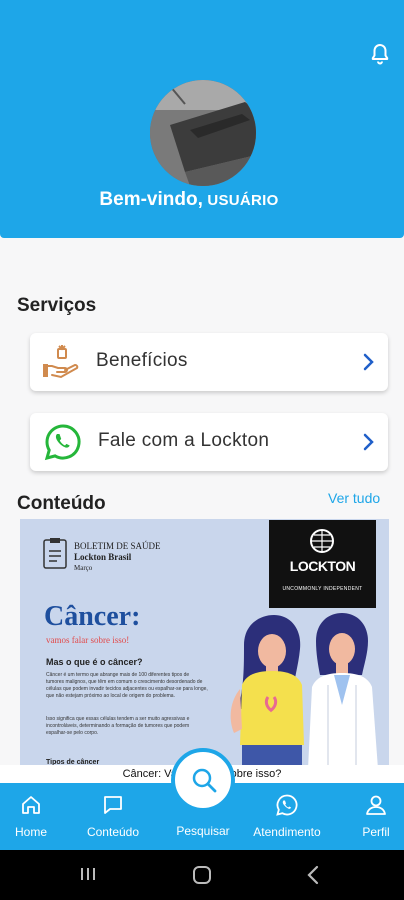 The height and width of the screenshot is (900, 404). I want to click on bulletin-title: BOLETIM DE SAÚDE, so click(117, 546).